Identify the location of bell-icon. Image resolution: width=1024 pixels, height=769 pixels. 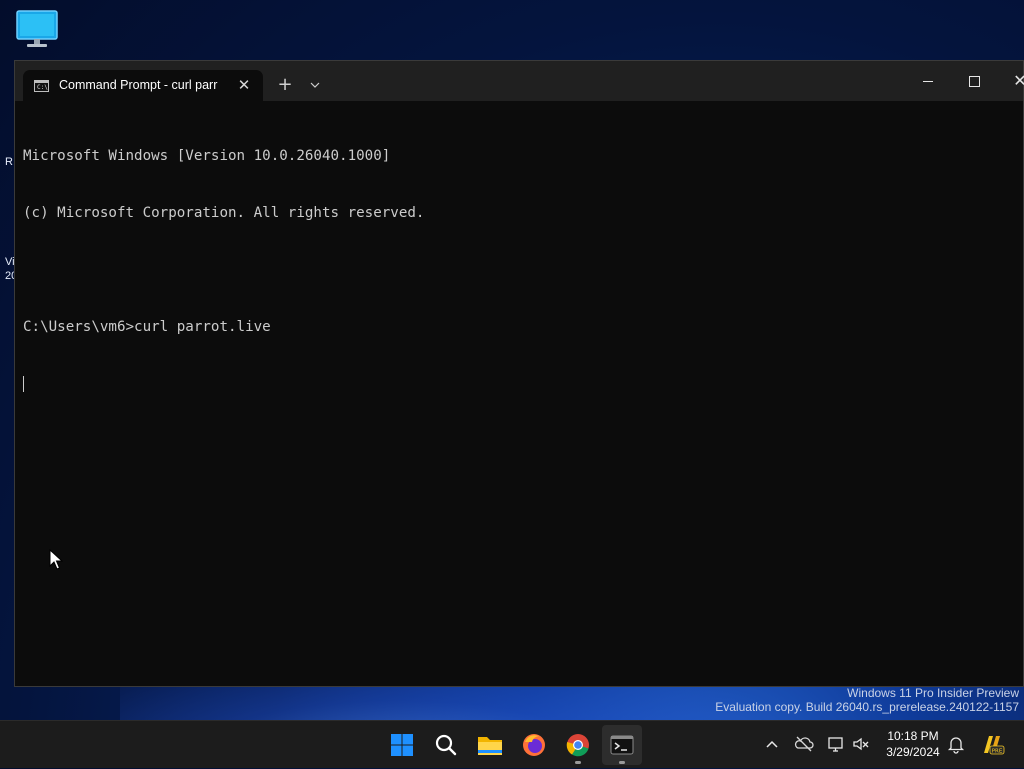
(956, 745).